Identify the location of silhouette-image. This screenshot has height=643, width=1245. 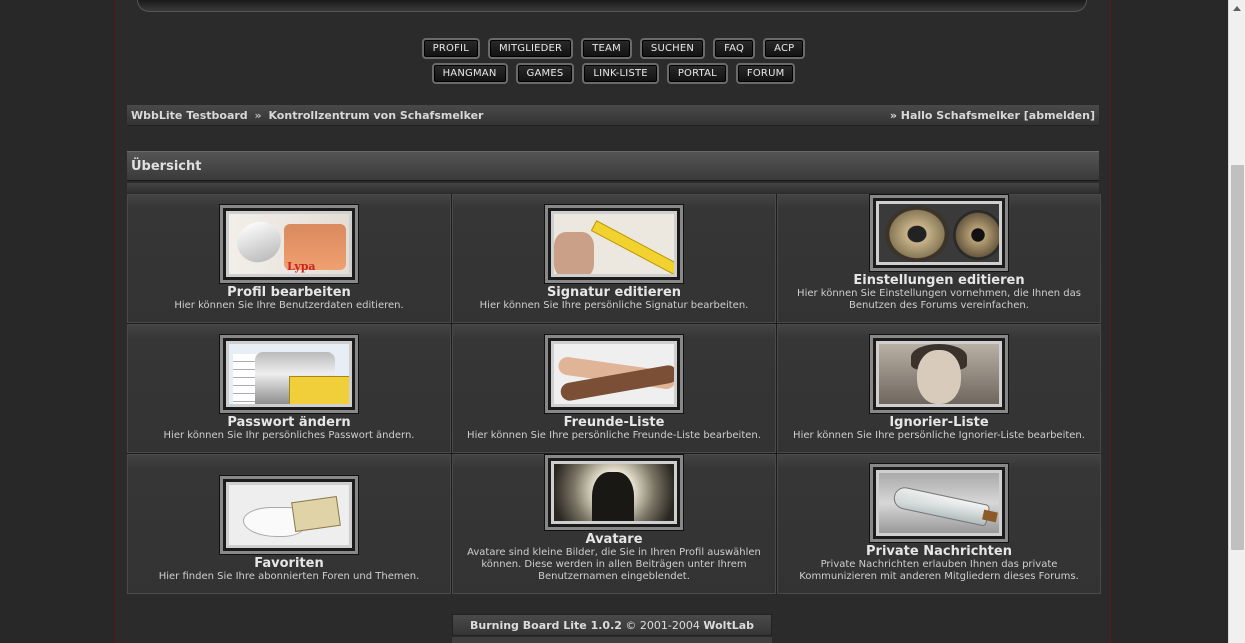
(614, 492).